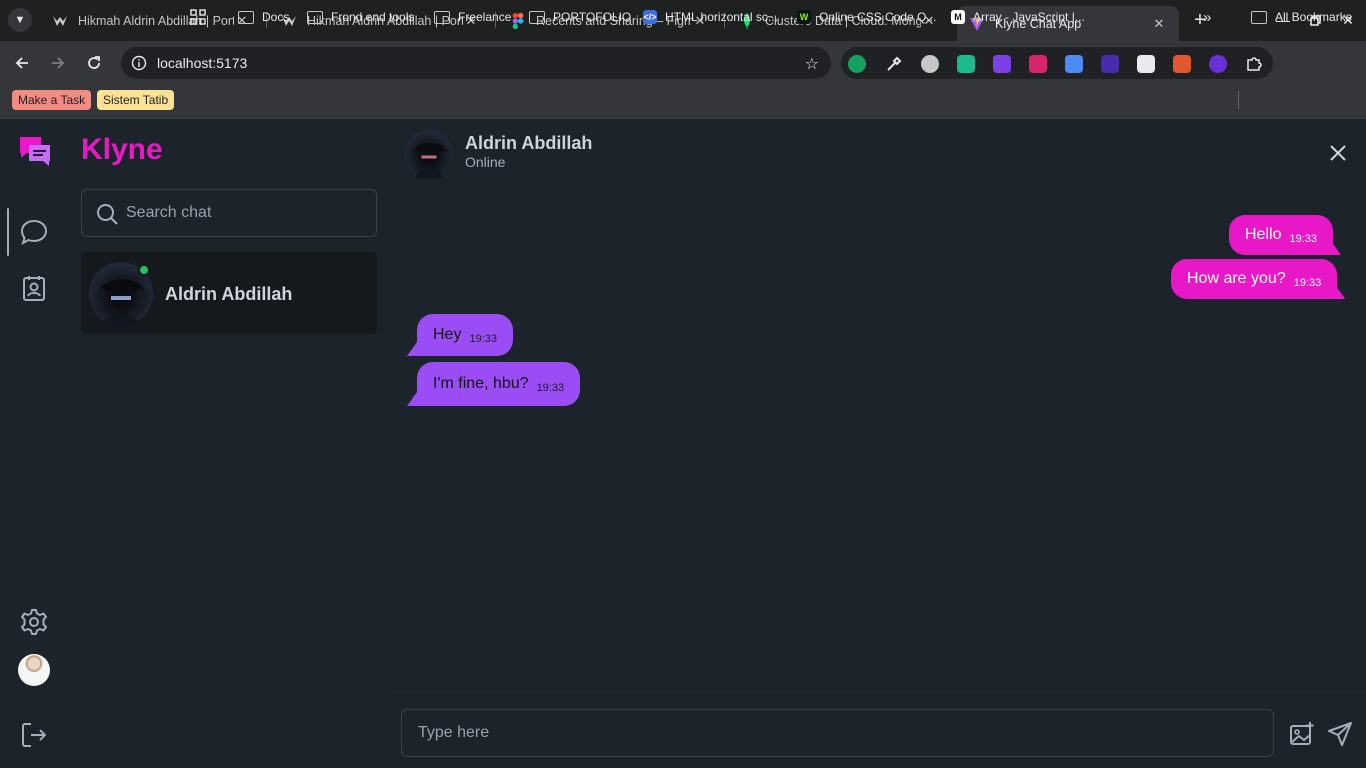 This screenshot has height=768, width=1366. Describe the element at coordinates (1182, 64) in the screenshot. I see `extension-orange-icon` at that location.